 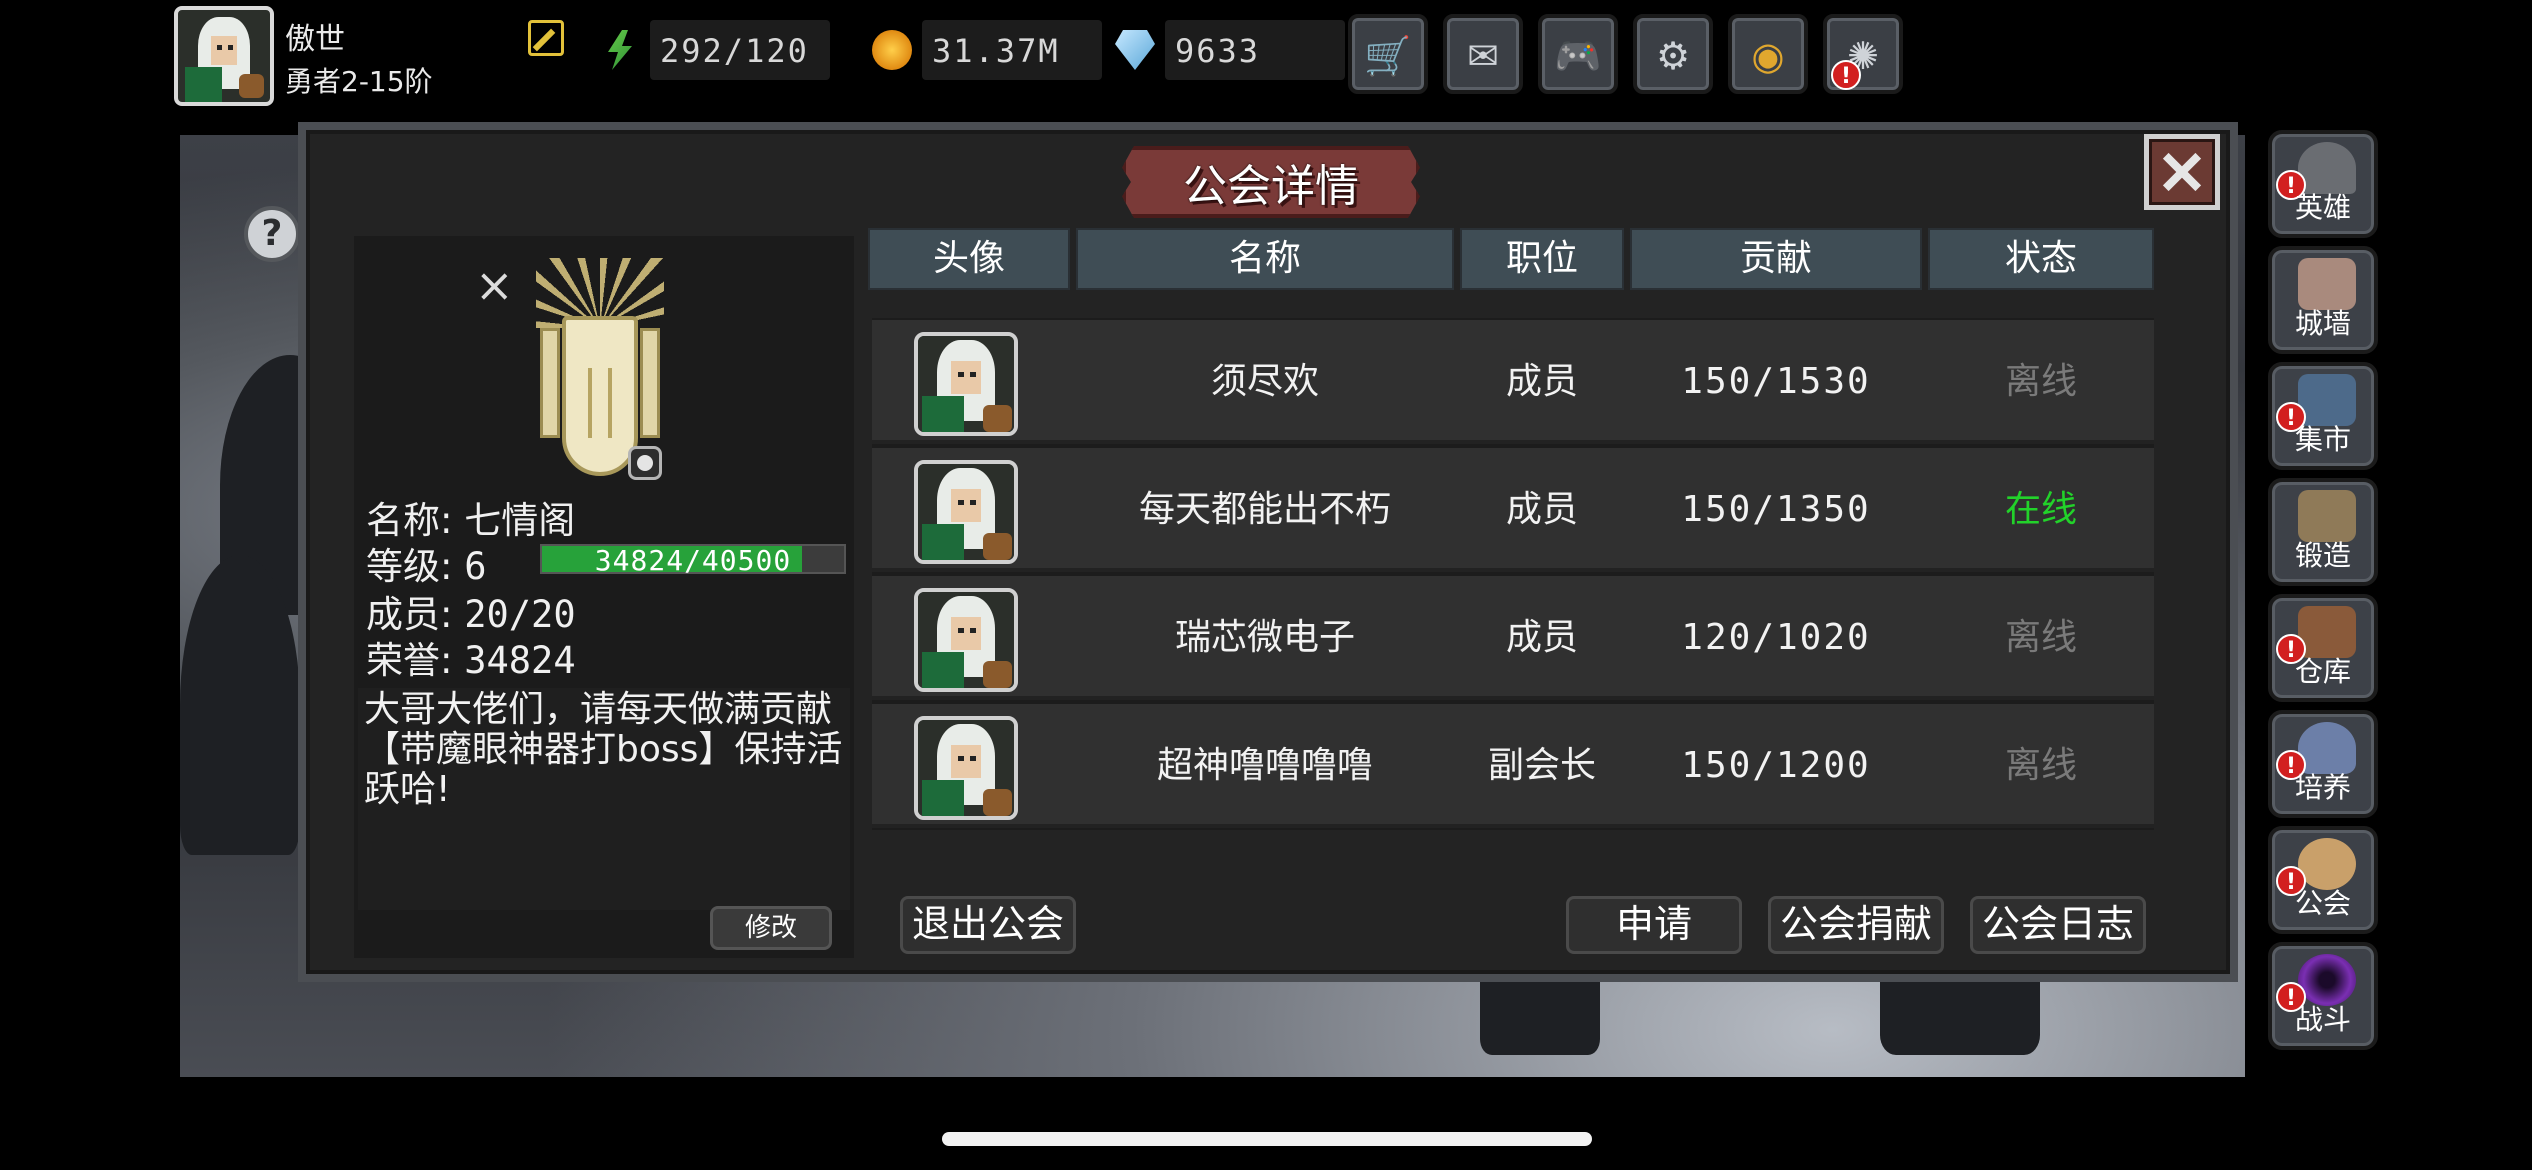 I want to click on close-button, so click(x=2182, y=172).